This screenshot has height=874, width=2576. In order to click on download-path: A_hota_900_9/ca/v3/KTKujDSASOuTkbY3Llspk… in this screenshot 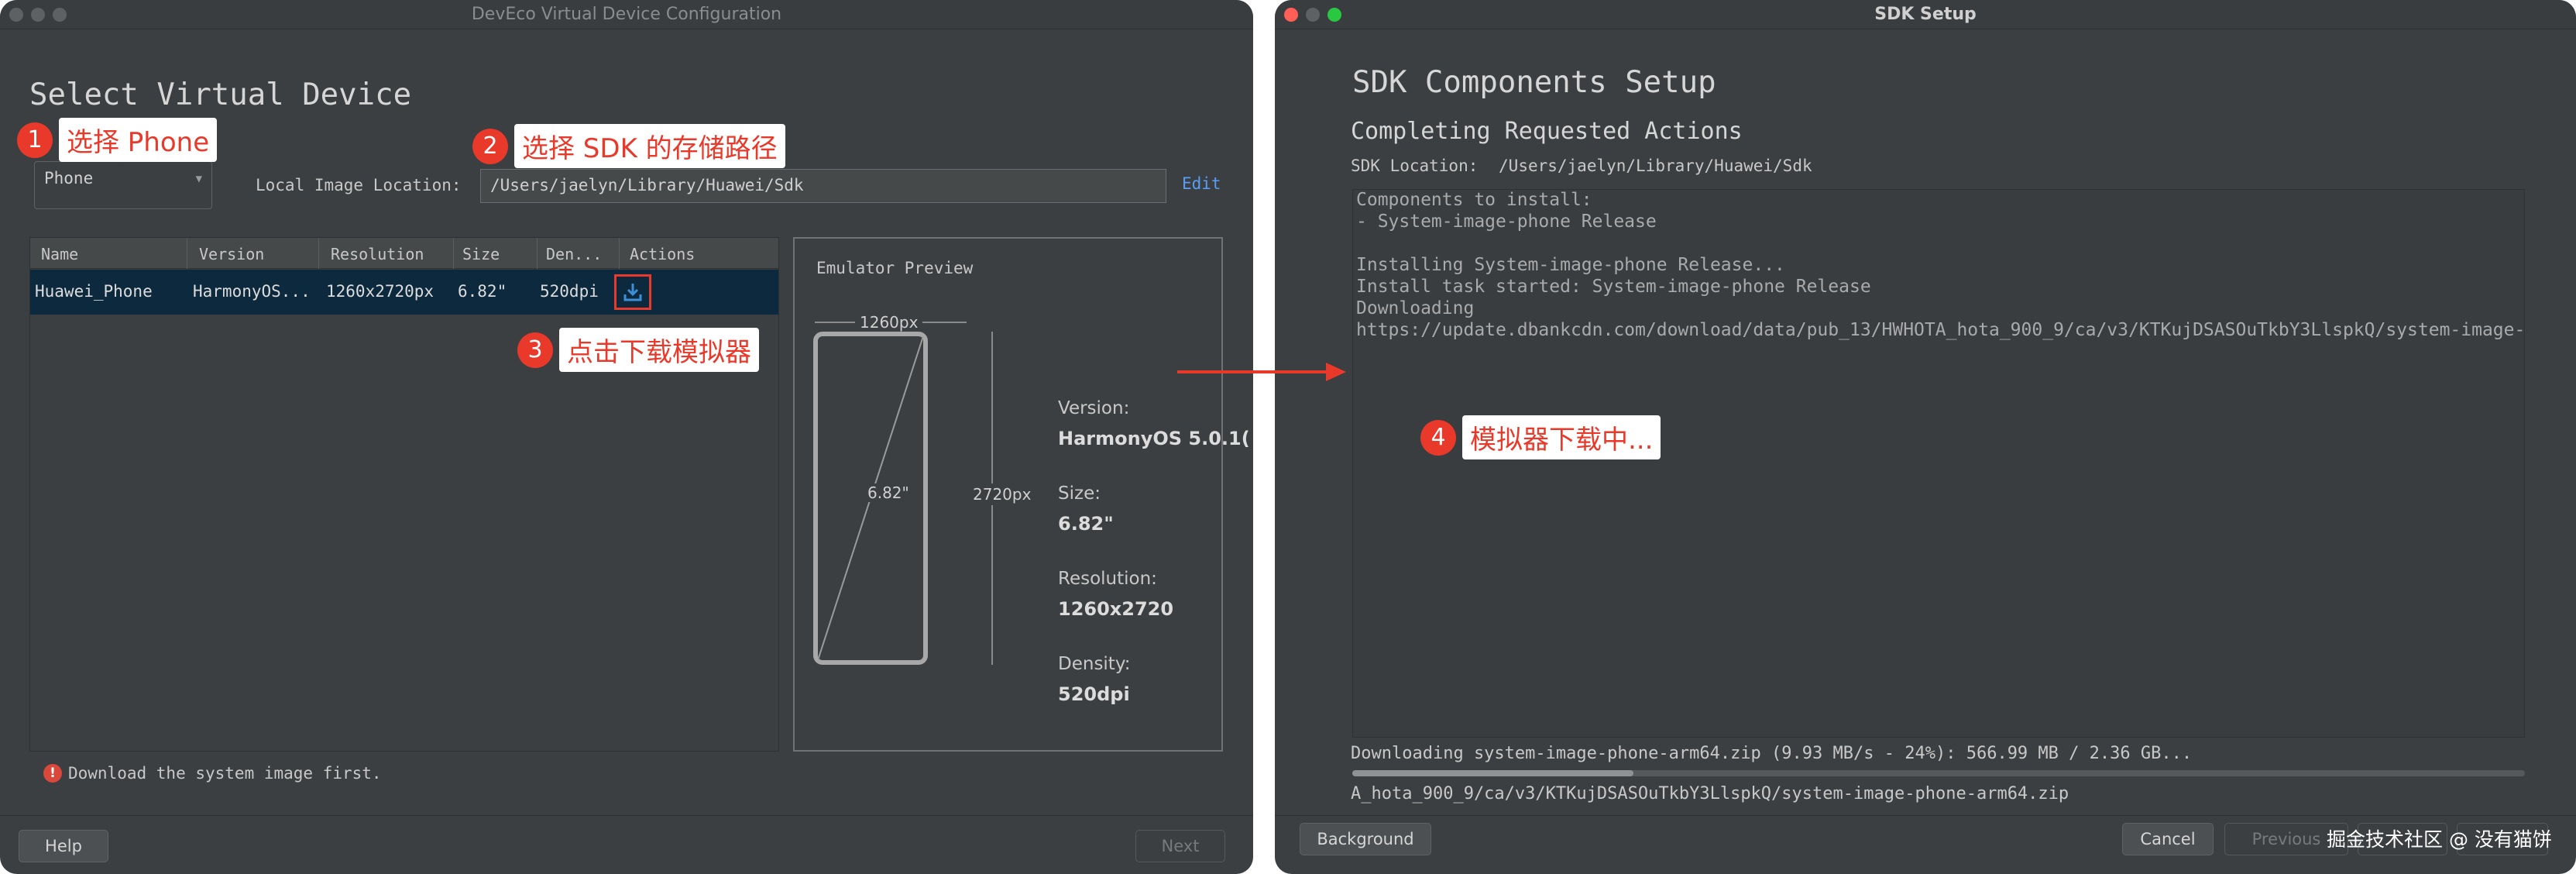, I will do `click(1710, 793)`.